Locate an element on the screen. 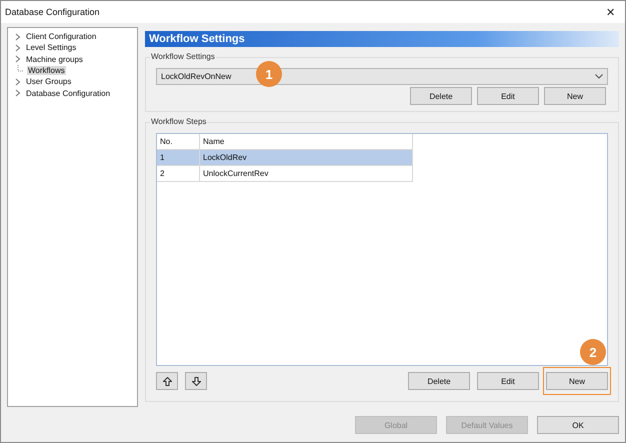 The width and height of the screenshot is (626, 443). move-up-button is located at coordinates (167, 381).